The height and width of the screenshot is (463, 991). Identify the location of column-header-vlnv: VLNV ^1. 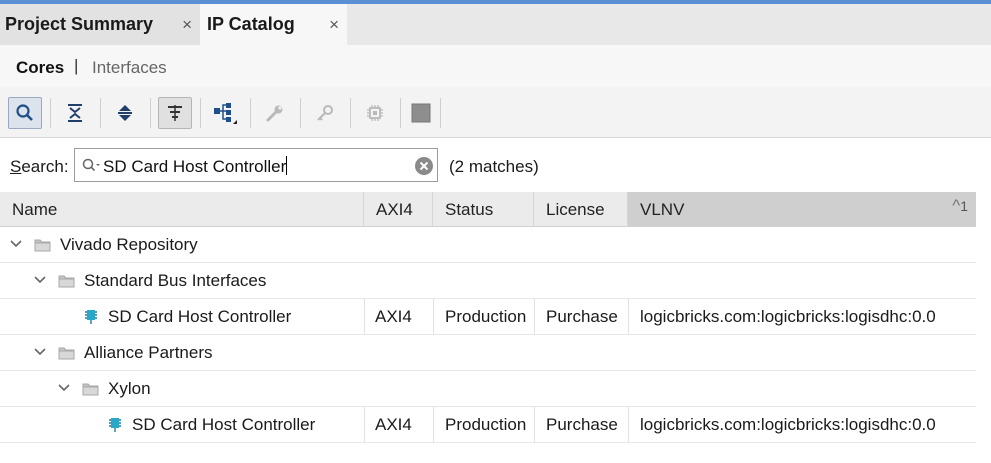
(802, 209).